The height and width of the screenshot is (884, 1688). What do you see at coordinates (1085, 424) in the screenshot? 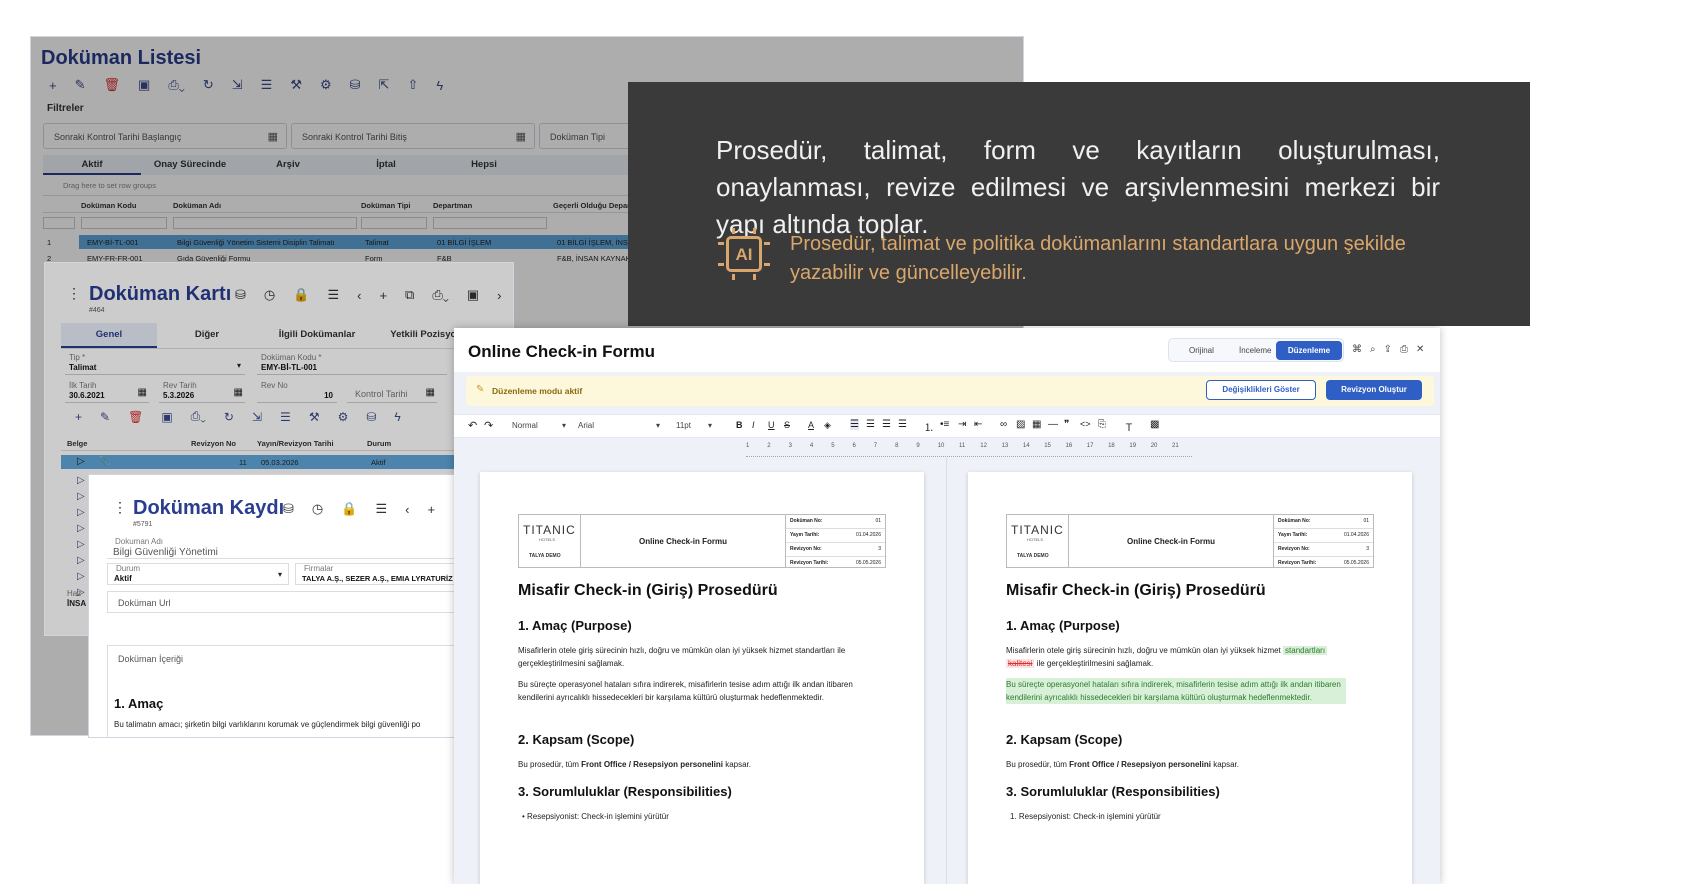
I see `code-icon: <>` at bounding box center [1085, 424].